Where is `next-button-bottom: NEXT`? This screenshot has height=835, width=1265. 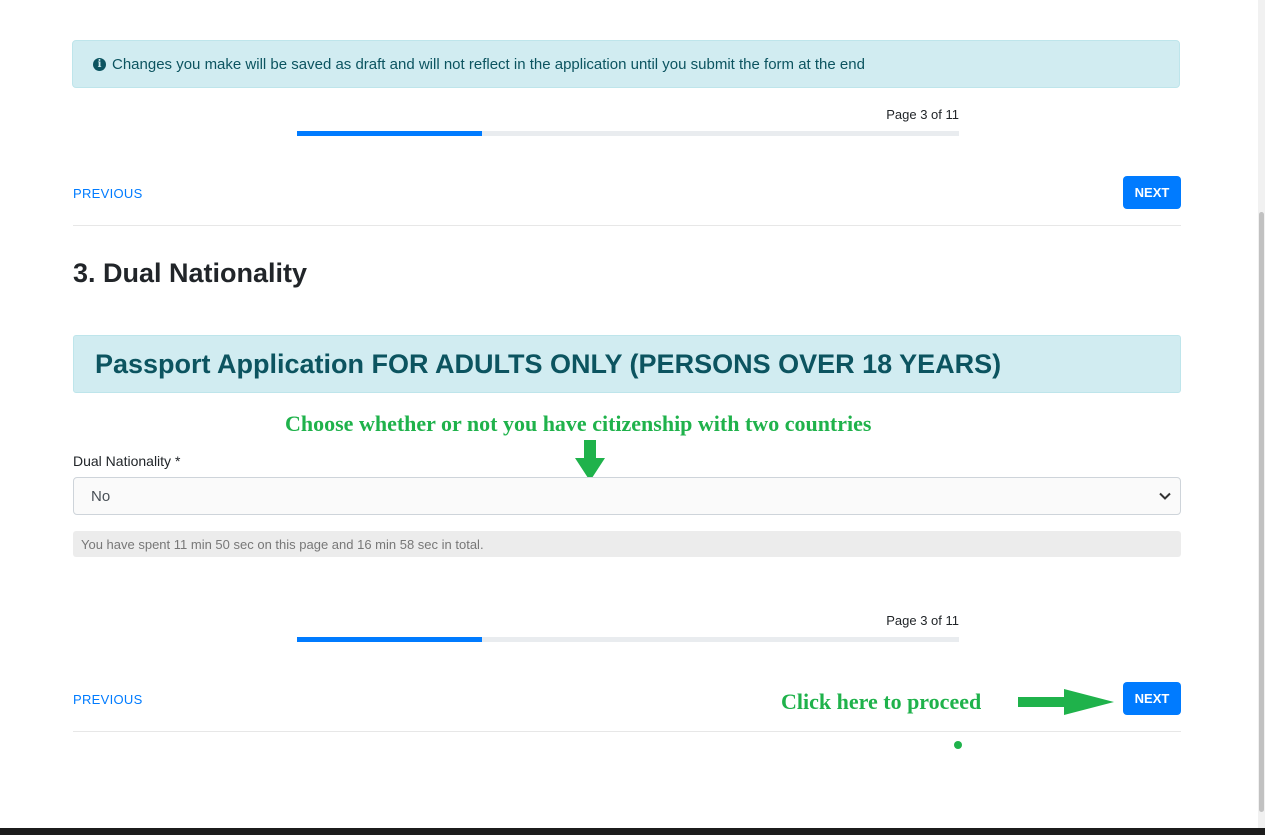
next-button-bottom: NEXT is located at coordinates (1152, 698).